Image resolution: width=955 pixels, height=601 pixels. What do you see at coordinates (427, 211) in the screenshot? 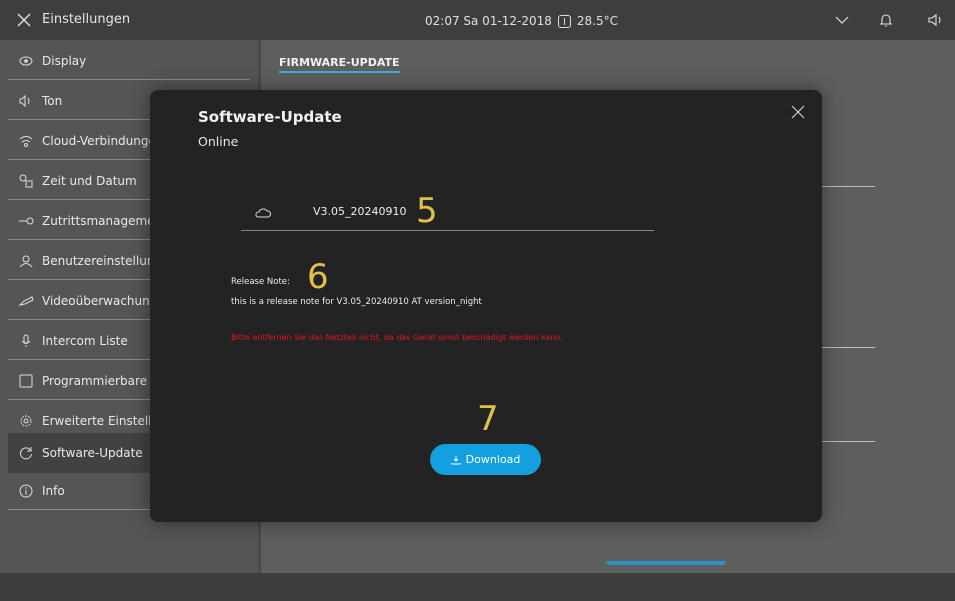
I see `annotation-number: 5` at bounding box center [427, 211].